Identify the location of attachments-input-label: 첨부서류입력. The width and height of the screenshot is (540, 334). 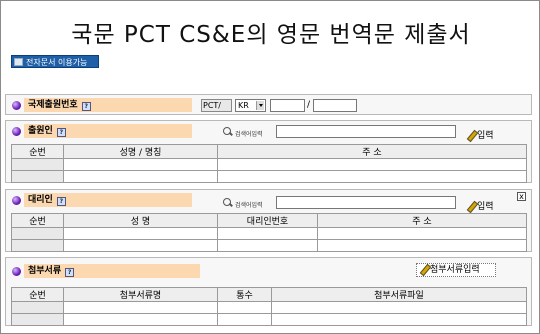
(455, 270).